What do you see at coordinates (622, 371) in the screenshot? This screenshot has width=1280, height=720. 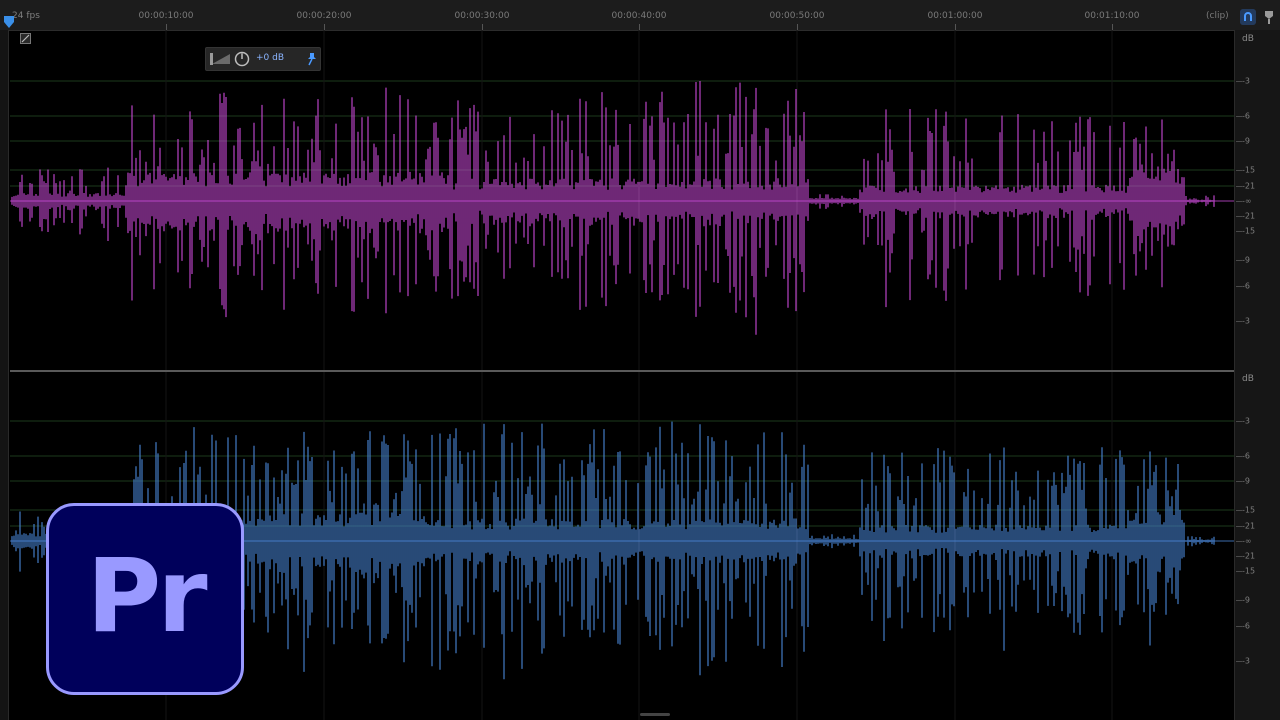 I see `channel-divider` at bounding box center [622, 371].